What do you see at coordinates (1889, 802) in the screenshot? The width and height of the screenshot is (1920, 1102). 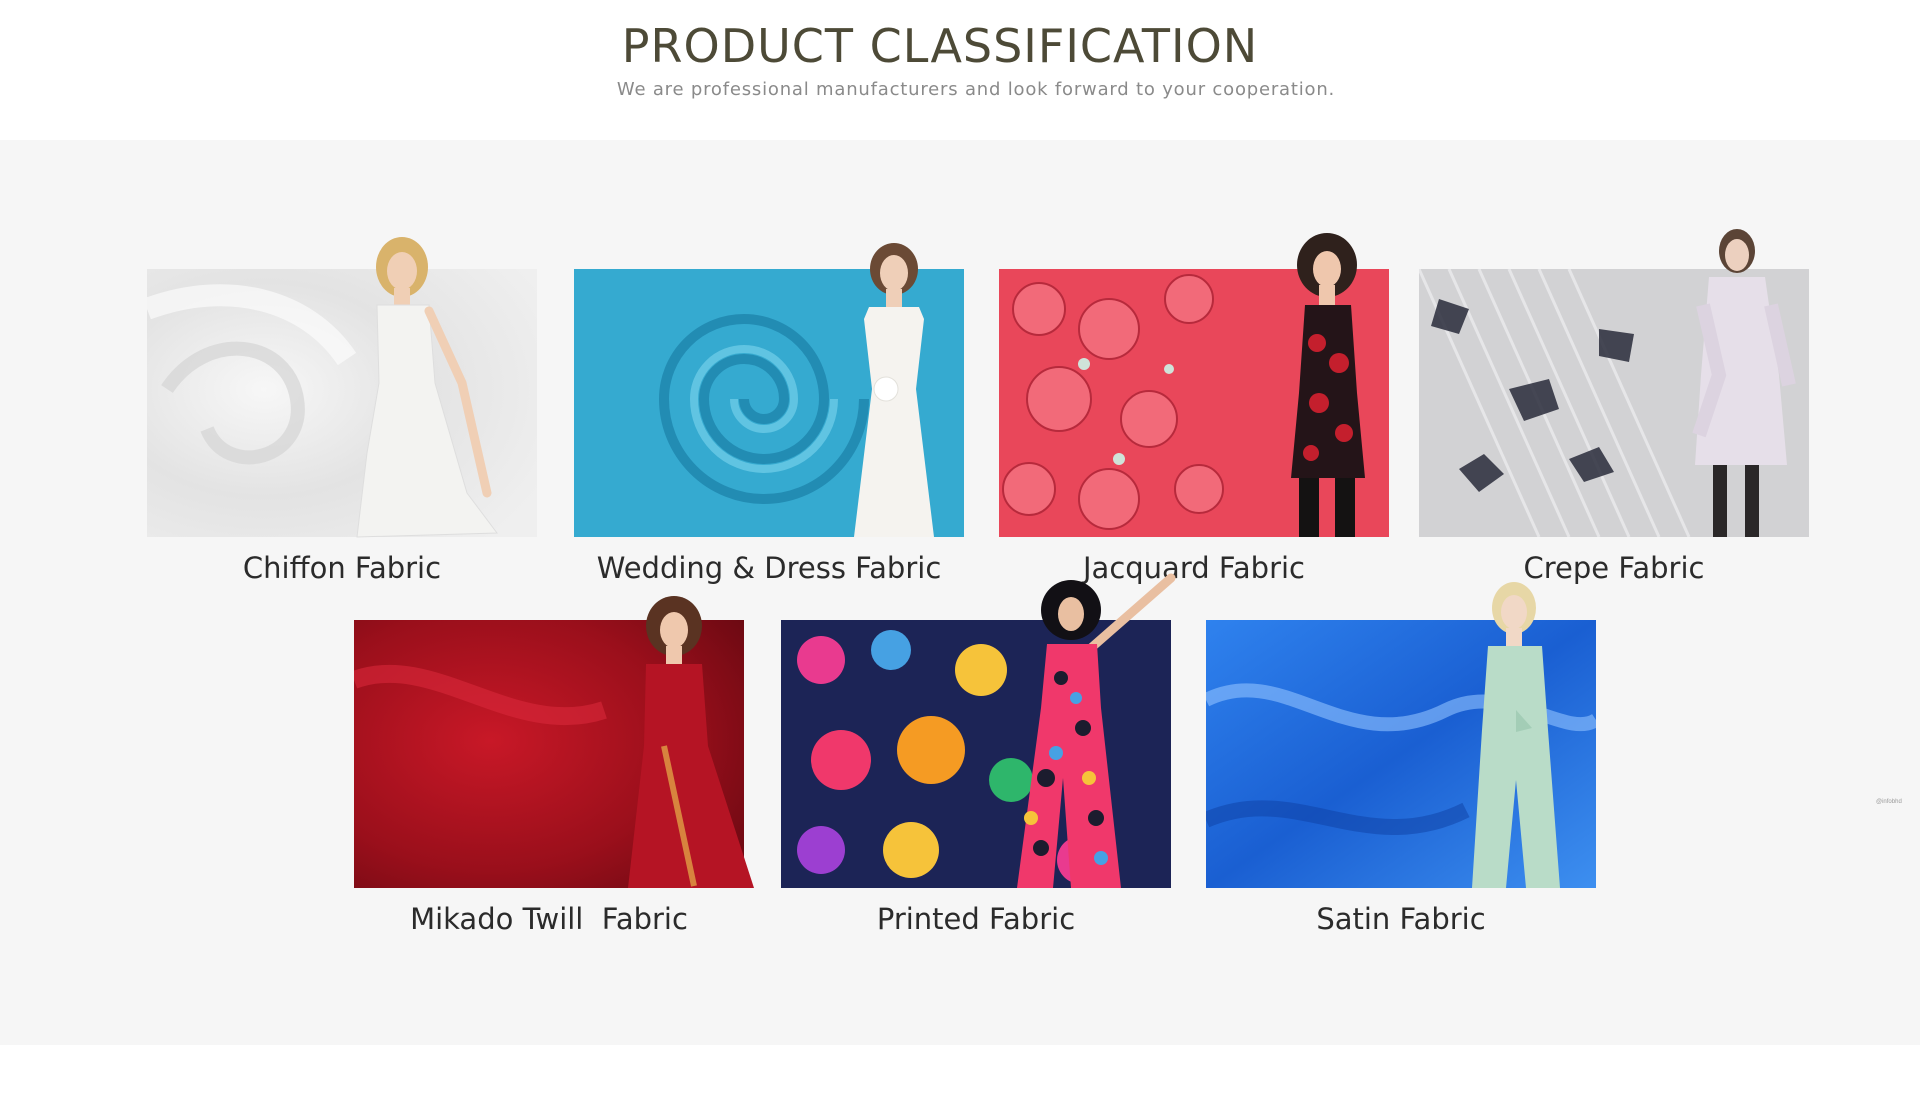 I see `edge-tag: @infobhd` at bounding box center [1889, 802].